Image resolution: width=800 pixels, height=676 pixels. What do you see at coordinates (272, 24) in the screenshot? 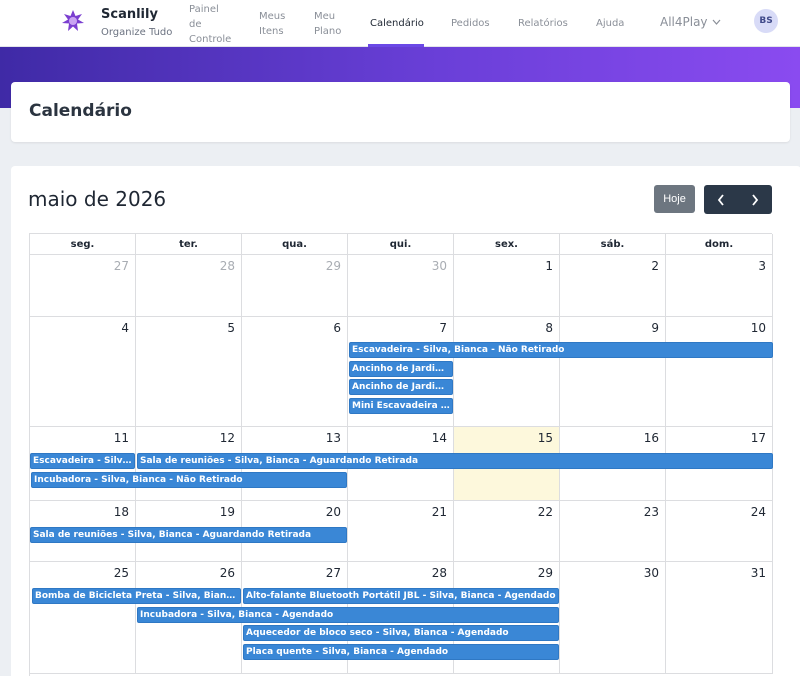
I see `nav-meus-itens: Meus Itens` at bounding box center [272, 24].